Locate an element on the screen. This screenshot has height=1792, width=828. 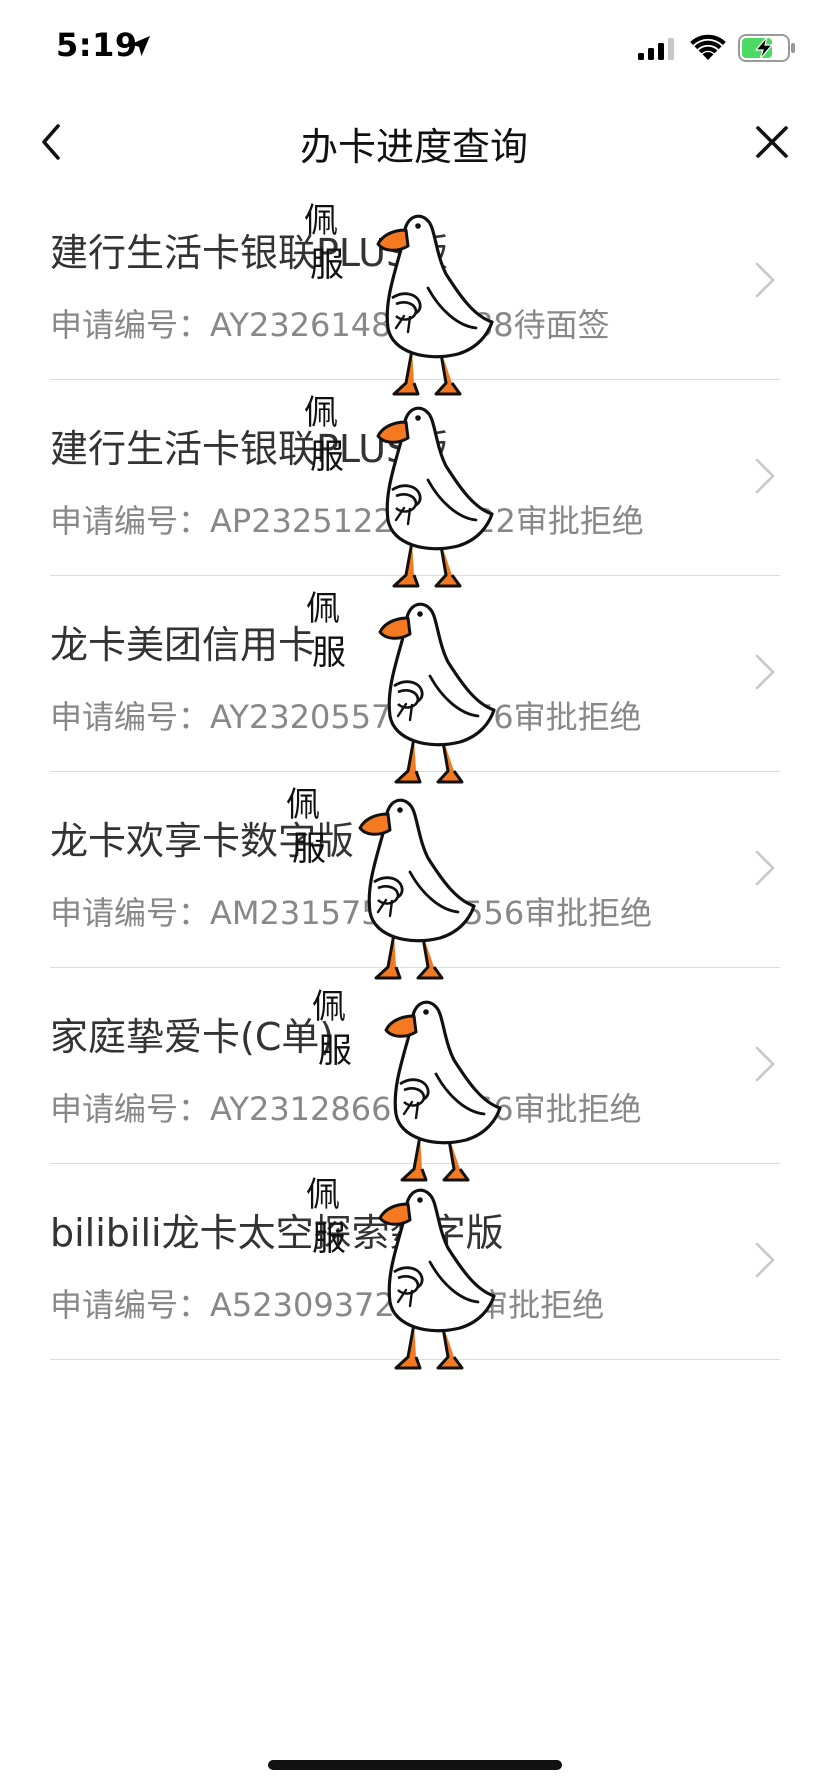
wifi-icon is located at coordinates (708, 47).